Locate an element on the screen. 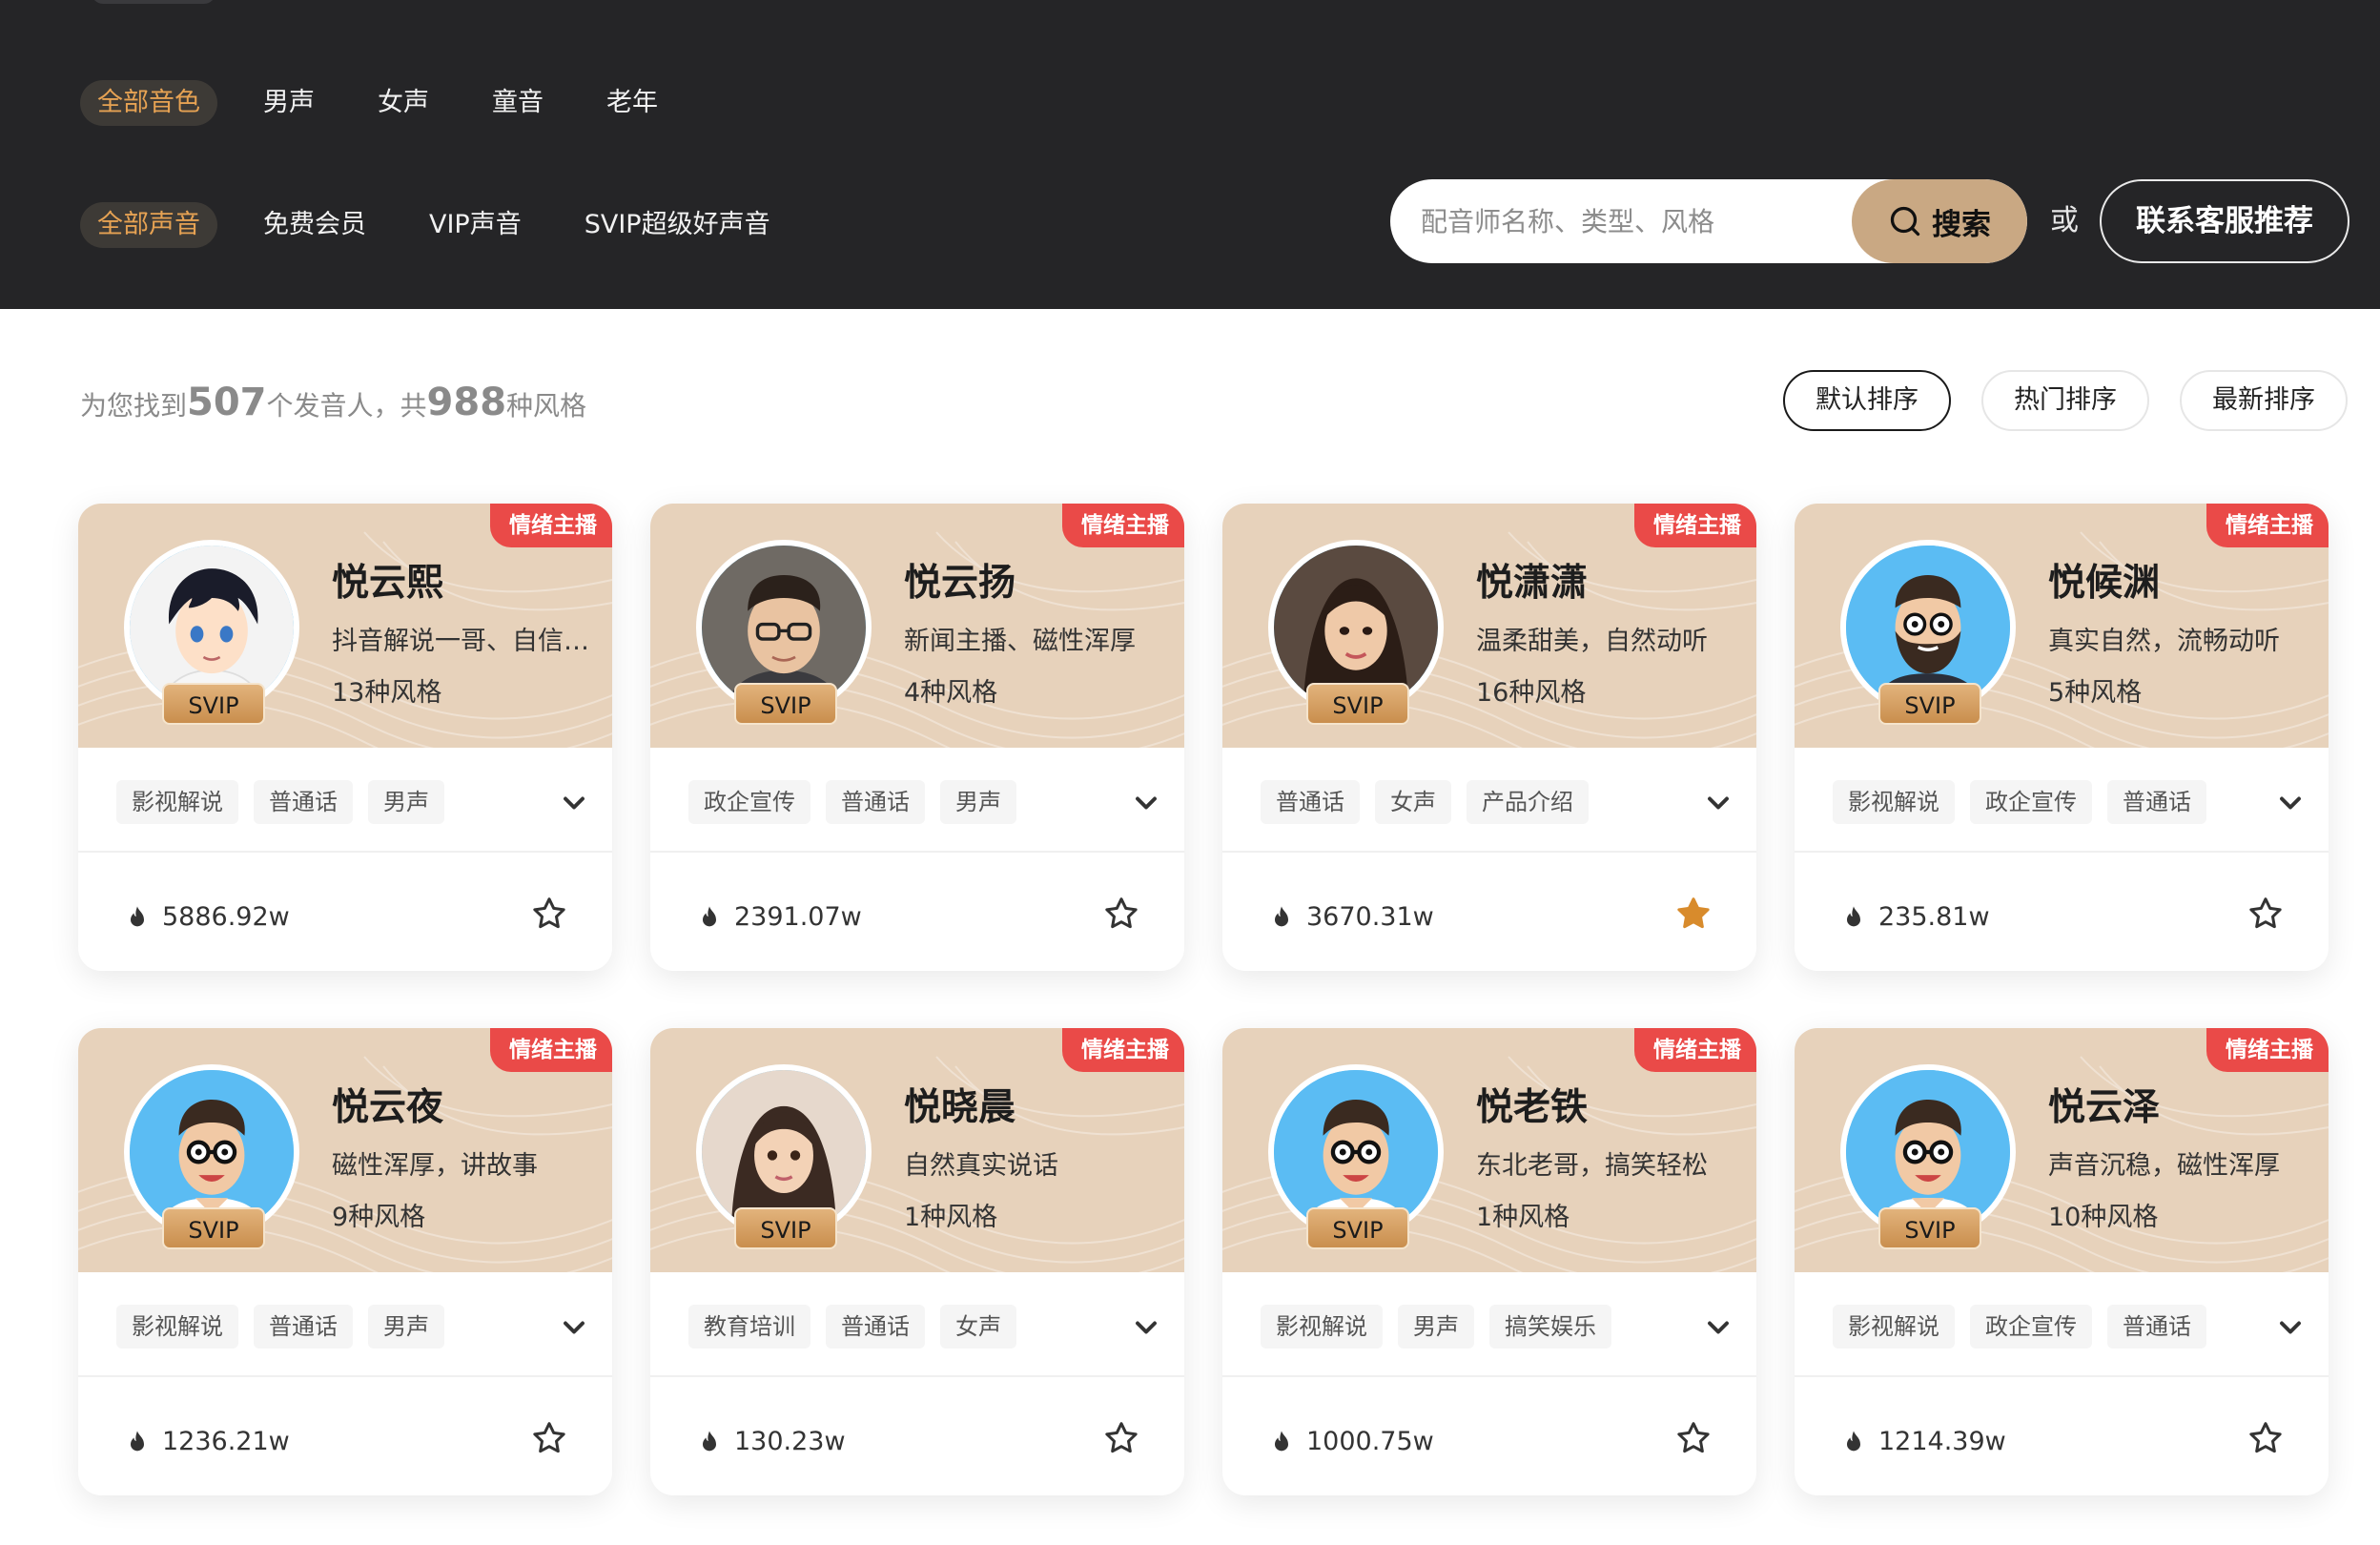 The width and height of the screenshot is (2380, 1545). play-count: 1000.75w is located at coordinates (1351, 1441).